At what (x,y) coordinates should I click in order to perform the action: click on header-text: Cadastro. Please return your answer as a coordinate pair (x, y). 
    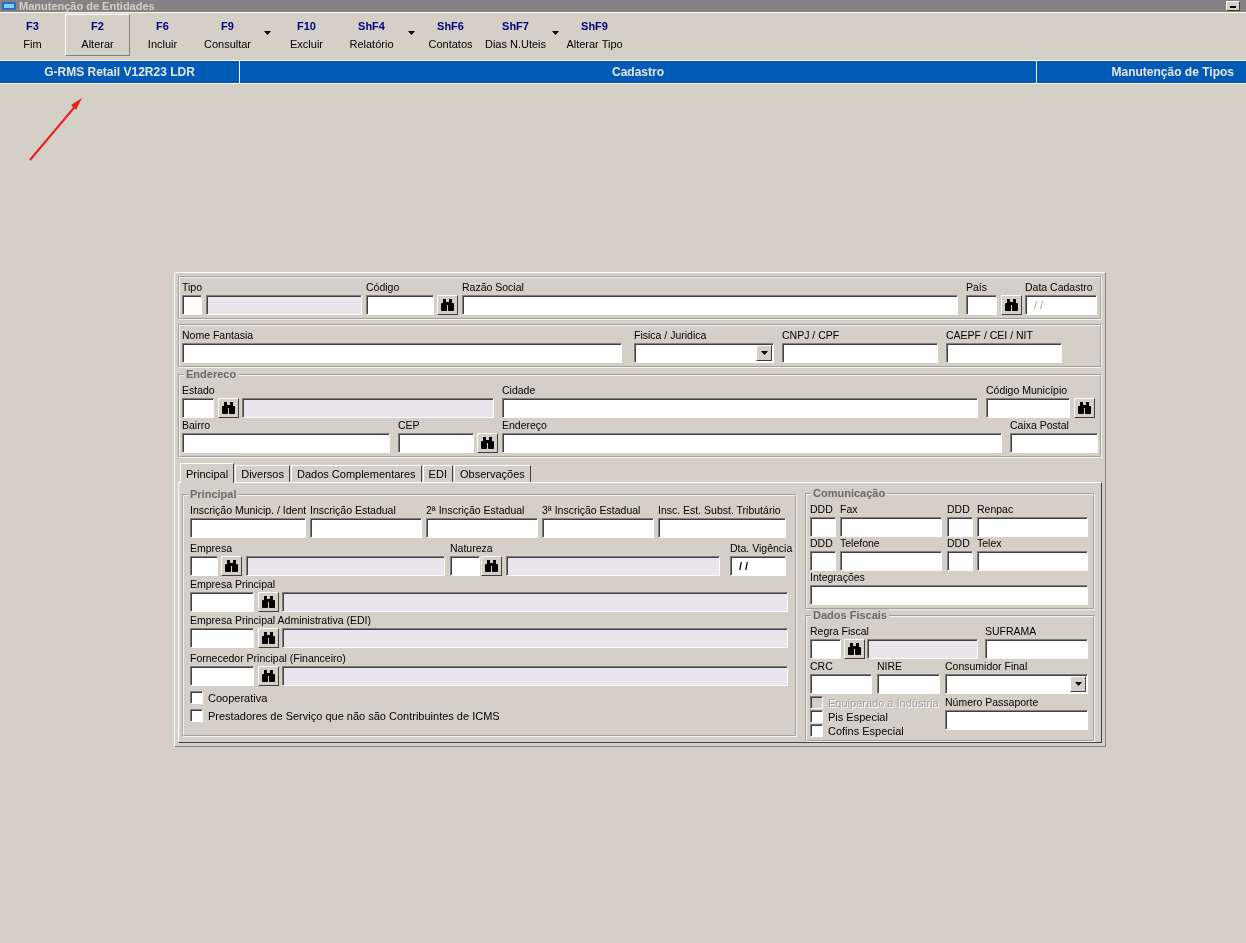
    Looking at the image, I should click on (638, 72).